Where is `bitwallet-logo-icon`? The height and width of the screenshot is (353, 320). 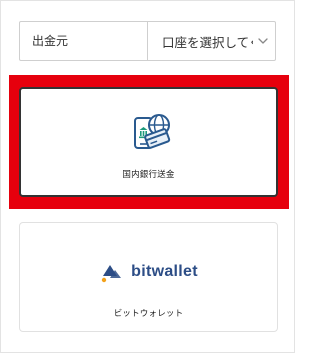
bitwallet-logo-icon is located at coordinates (111, 274).